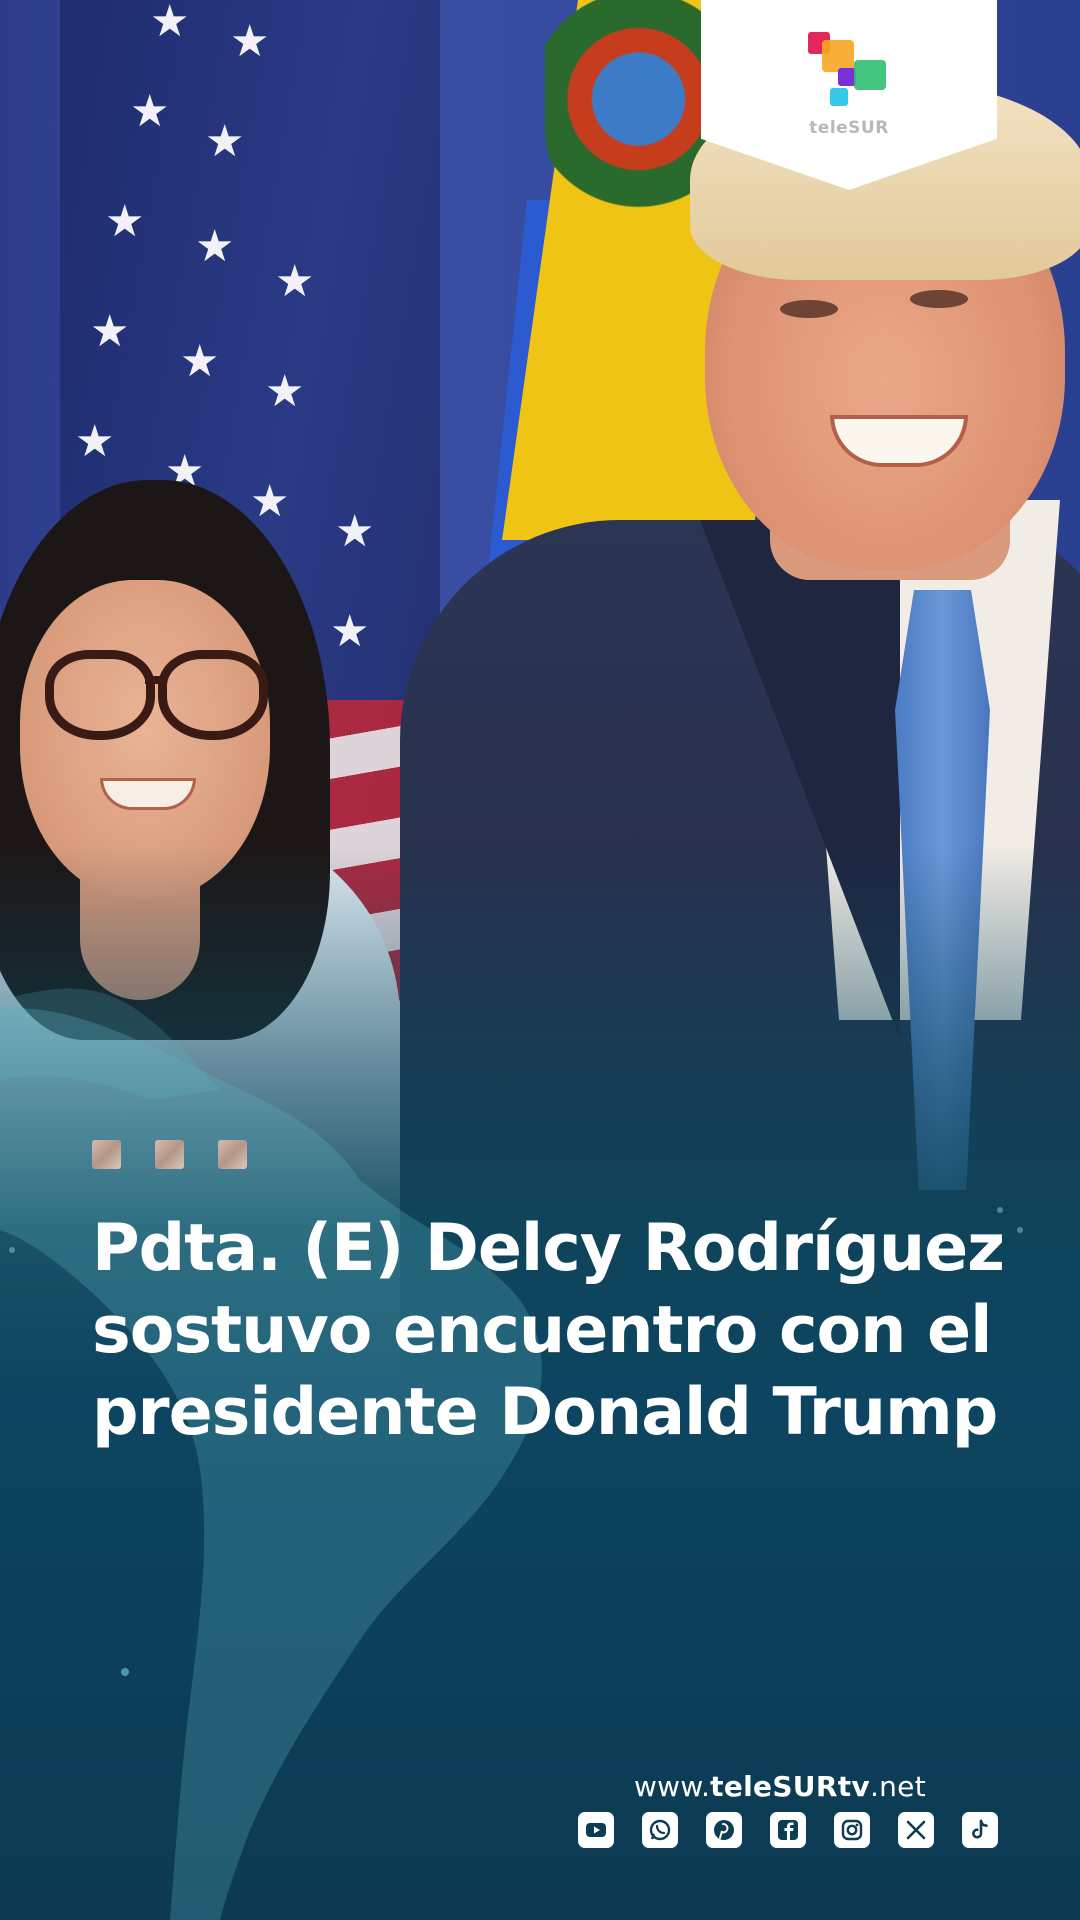 This screenshot has height=1920, width=1080. I want to click on facebook-icon, so click(788, 1830).